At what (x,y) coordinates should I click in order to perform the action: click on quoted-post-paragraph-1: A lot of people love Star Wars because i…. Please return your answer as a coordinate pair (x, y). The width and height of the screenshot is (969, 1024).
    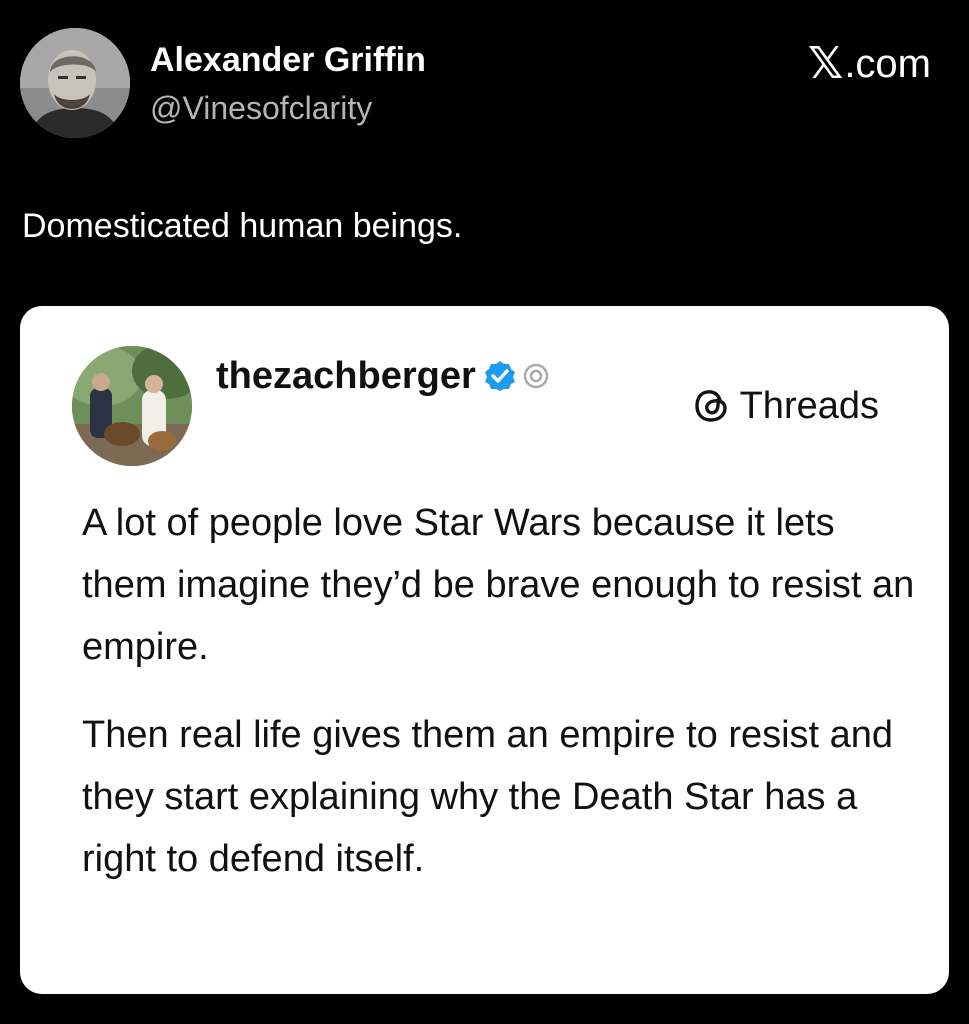
    Looking at the image, I should click on (498, 585).